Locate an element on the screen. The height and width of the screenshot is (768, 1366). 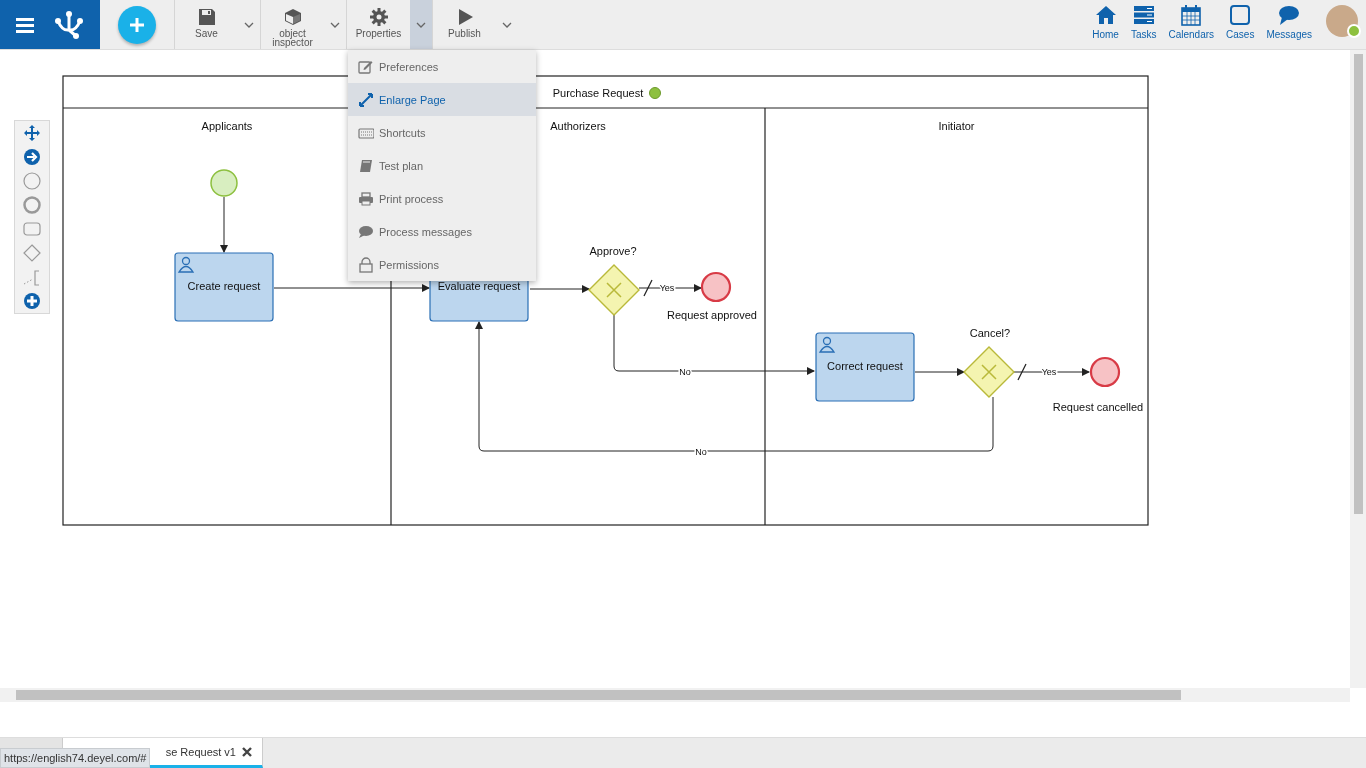
dropdown-button is located at coordinates (421, 24).